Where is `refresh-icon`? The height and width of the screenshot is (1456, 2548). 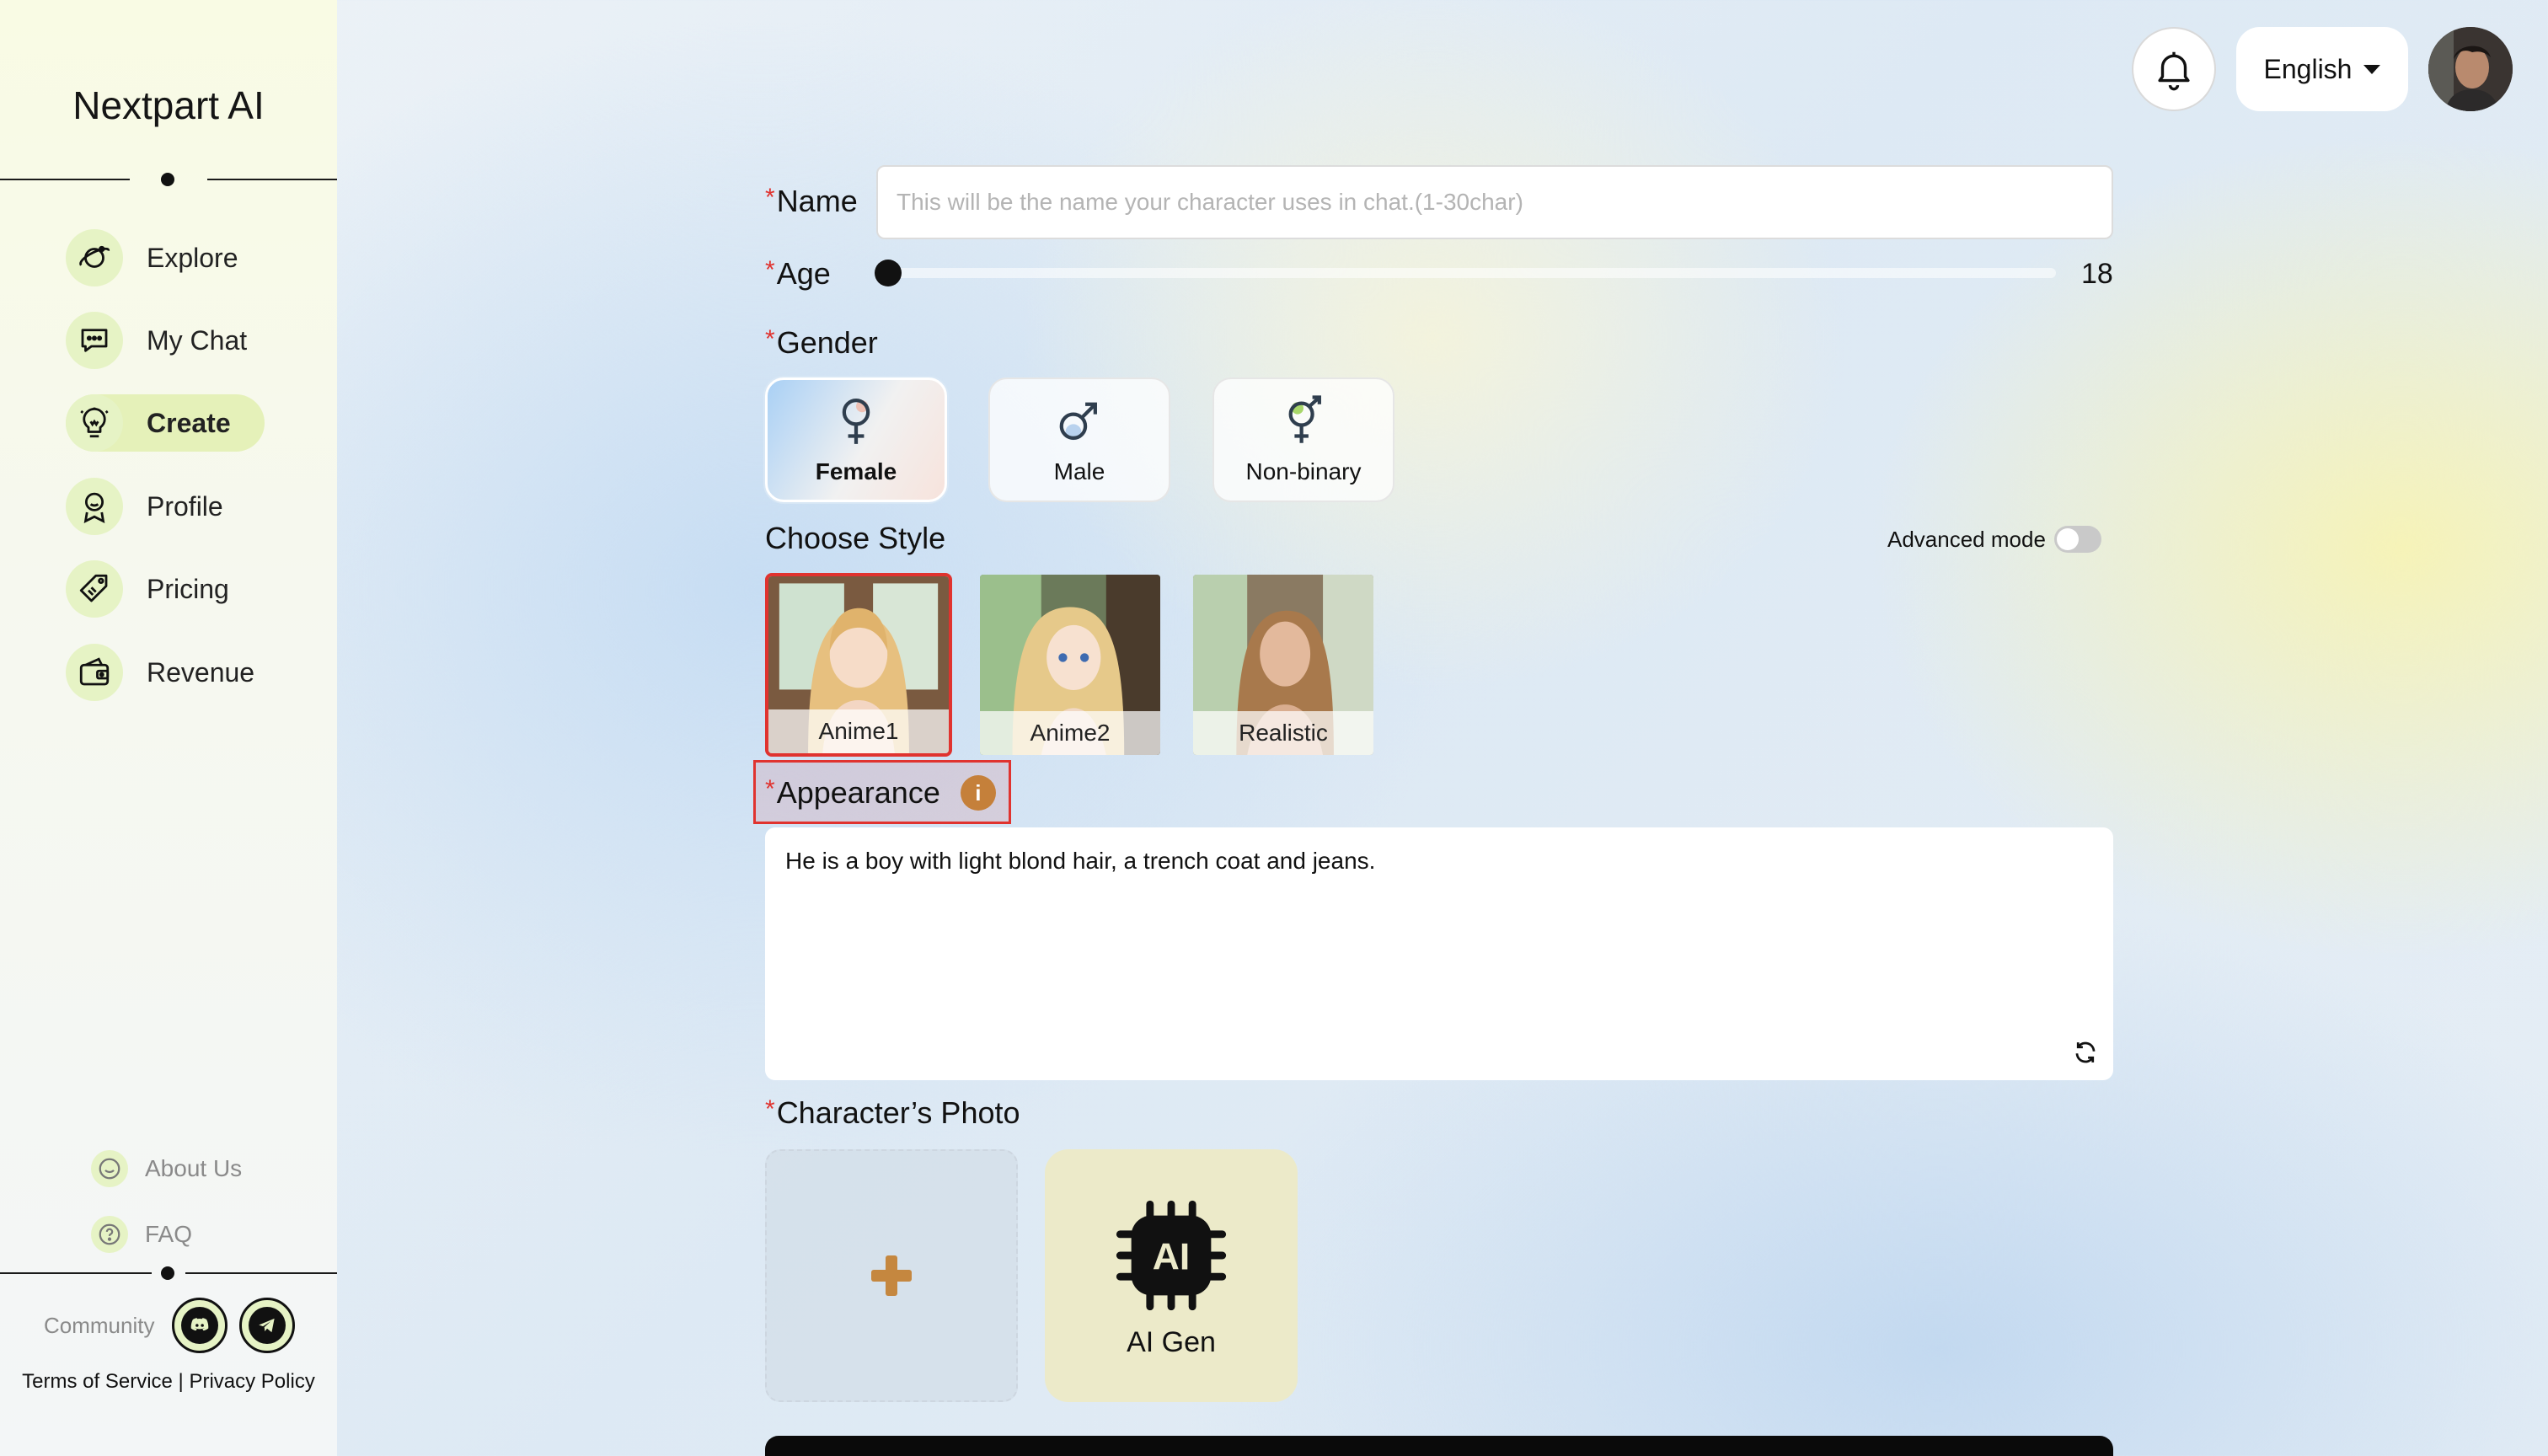 refresh-icon is located at coordinates (2085, 1052).